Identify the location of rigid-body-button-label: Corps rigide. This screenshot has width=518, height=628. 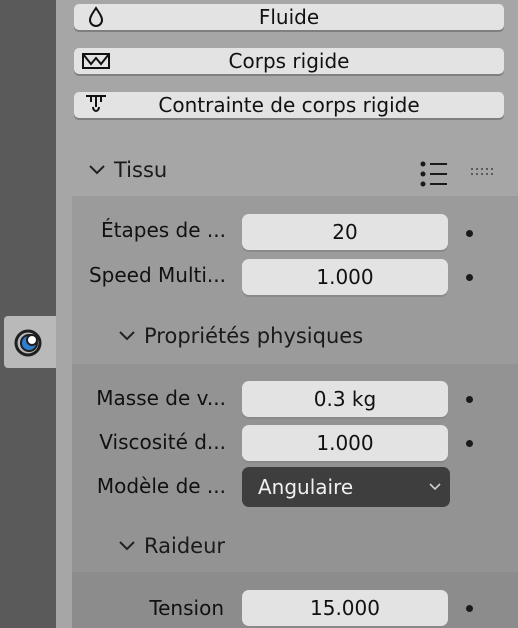
(289, 61).